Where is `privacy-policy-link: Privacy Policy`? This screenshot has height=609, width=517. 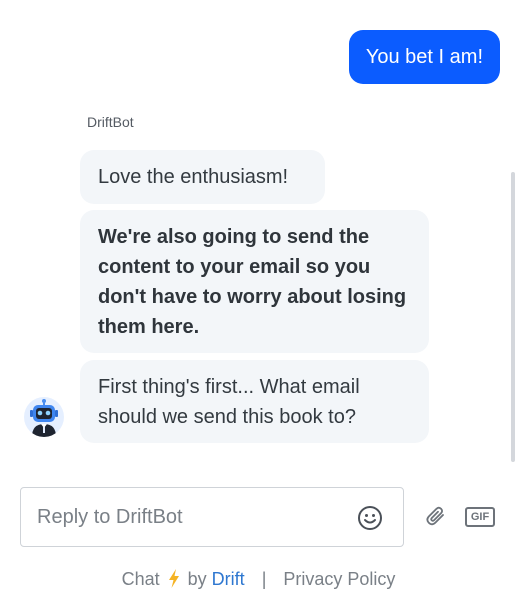 privacy-policy-link: Privacy Policy is located at coordinates (339, 579).